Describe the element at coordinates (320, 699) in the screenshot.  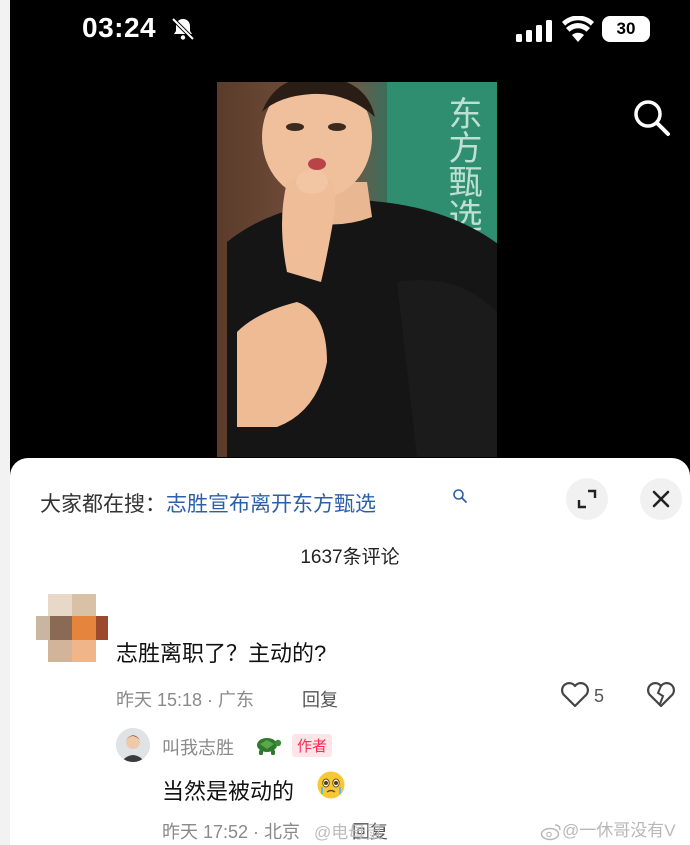
I see `comment-reply-button: 回复` at that location.